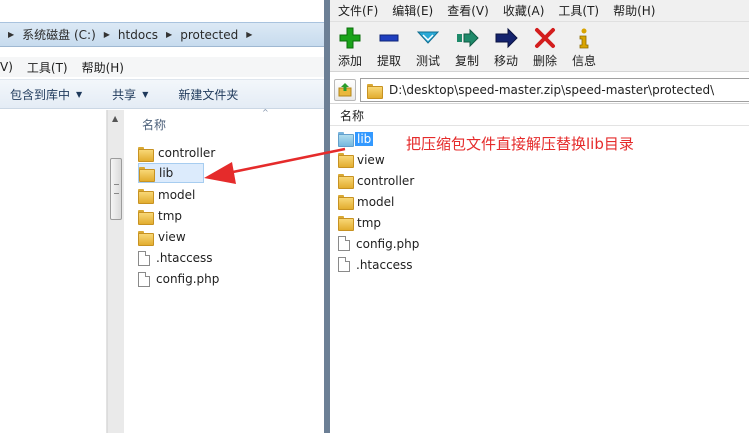 The image size is (749, 433). What do you see at coordinates (389, 38) in the screenshot?
I see `minus-icon` at bounding box center [389, 38].